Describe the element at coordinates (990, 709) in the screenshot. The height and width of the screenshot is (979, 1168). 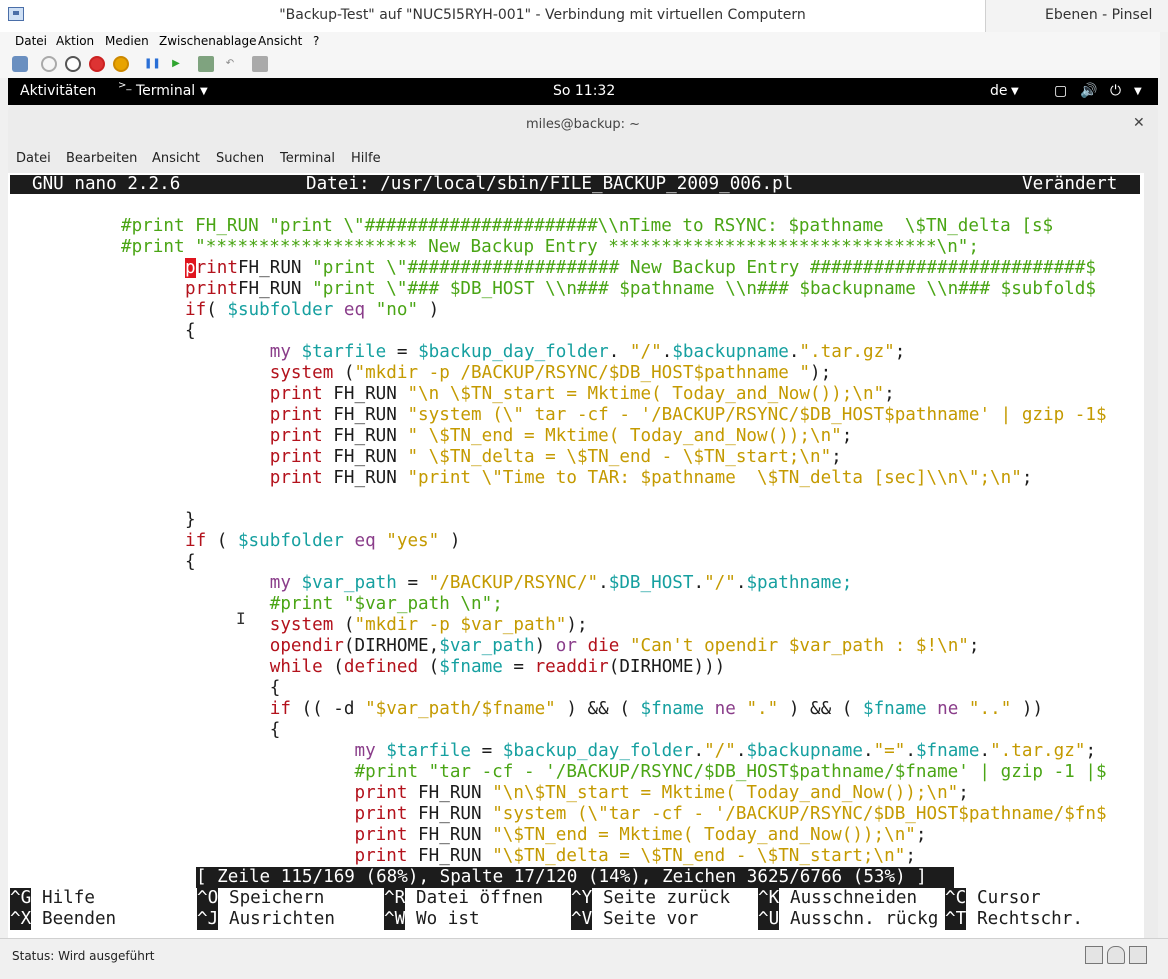
I see `code-token: ".."` at that location.